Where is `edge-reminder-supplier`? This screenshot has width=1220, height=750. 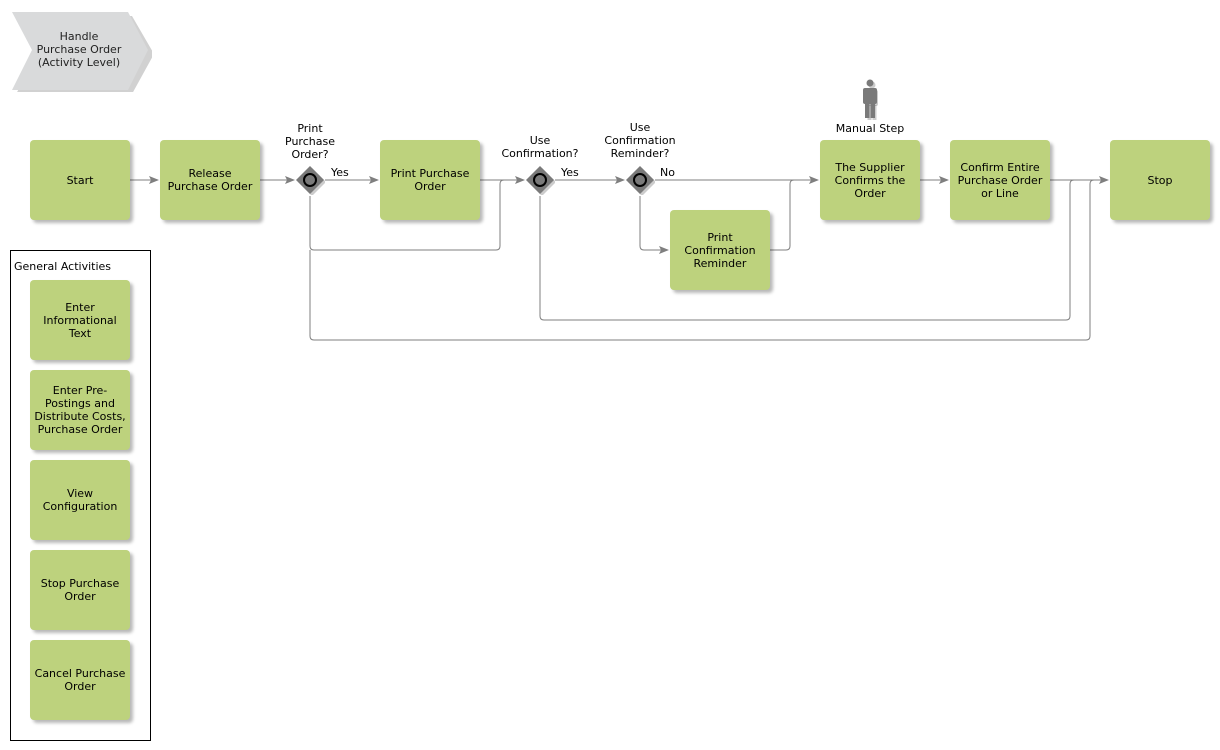
edge-reminder-supplier is located at coordinates (782, 215).